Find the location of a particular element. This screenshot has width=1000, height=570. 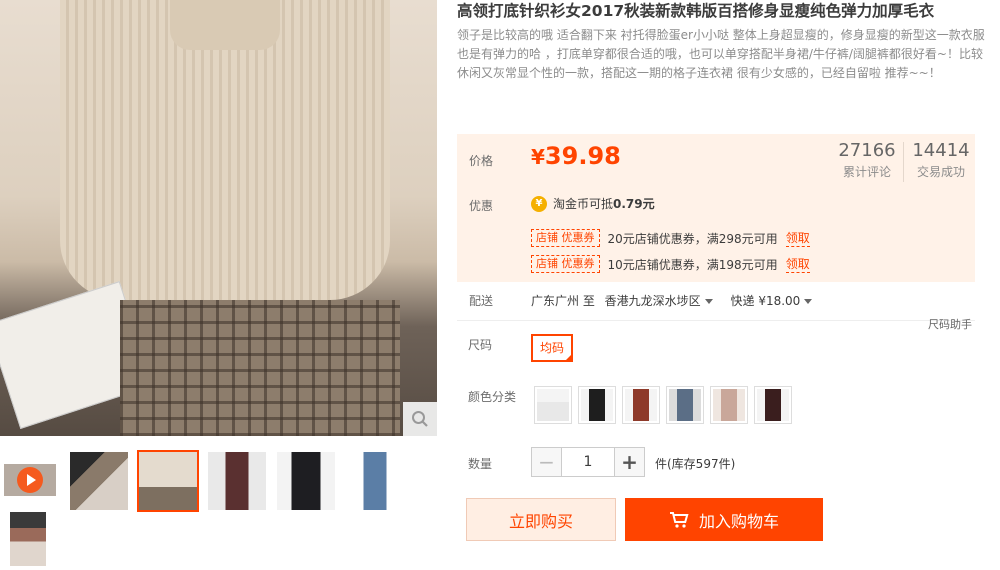

zoom-button is located at coordinates (420, 419).